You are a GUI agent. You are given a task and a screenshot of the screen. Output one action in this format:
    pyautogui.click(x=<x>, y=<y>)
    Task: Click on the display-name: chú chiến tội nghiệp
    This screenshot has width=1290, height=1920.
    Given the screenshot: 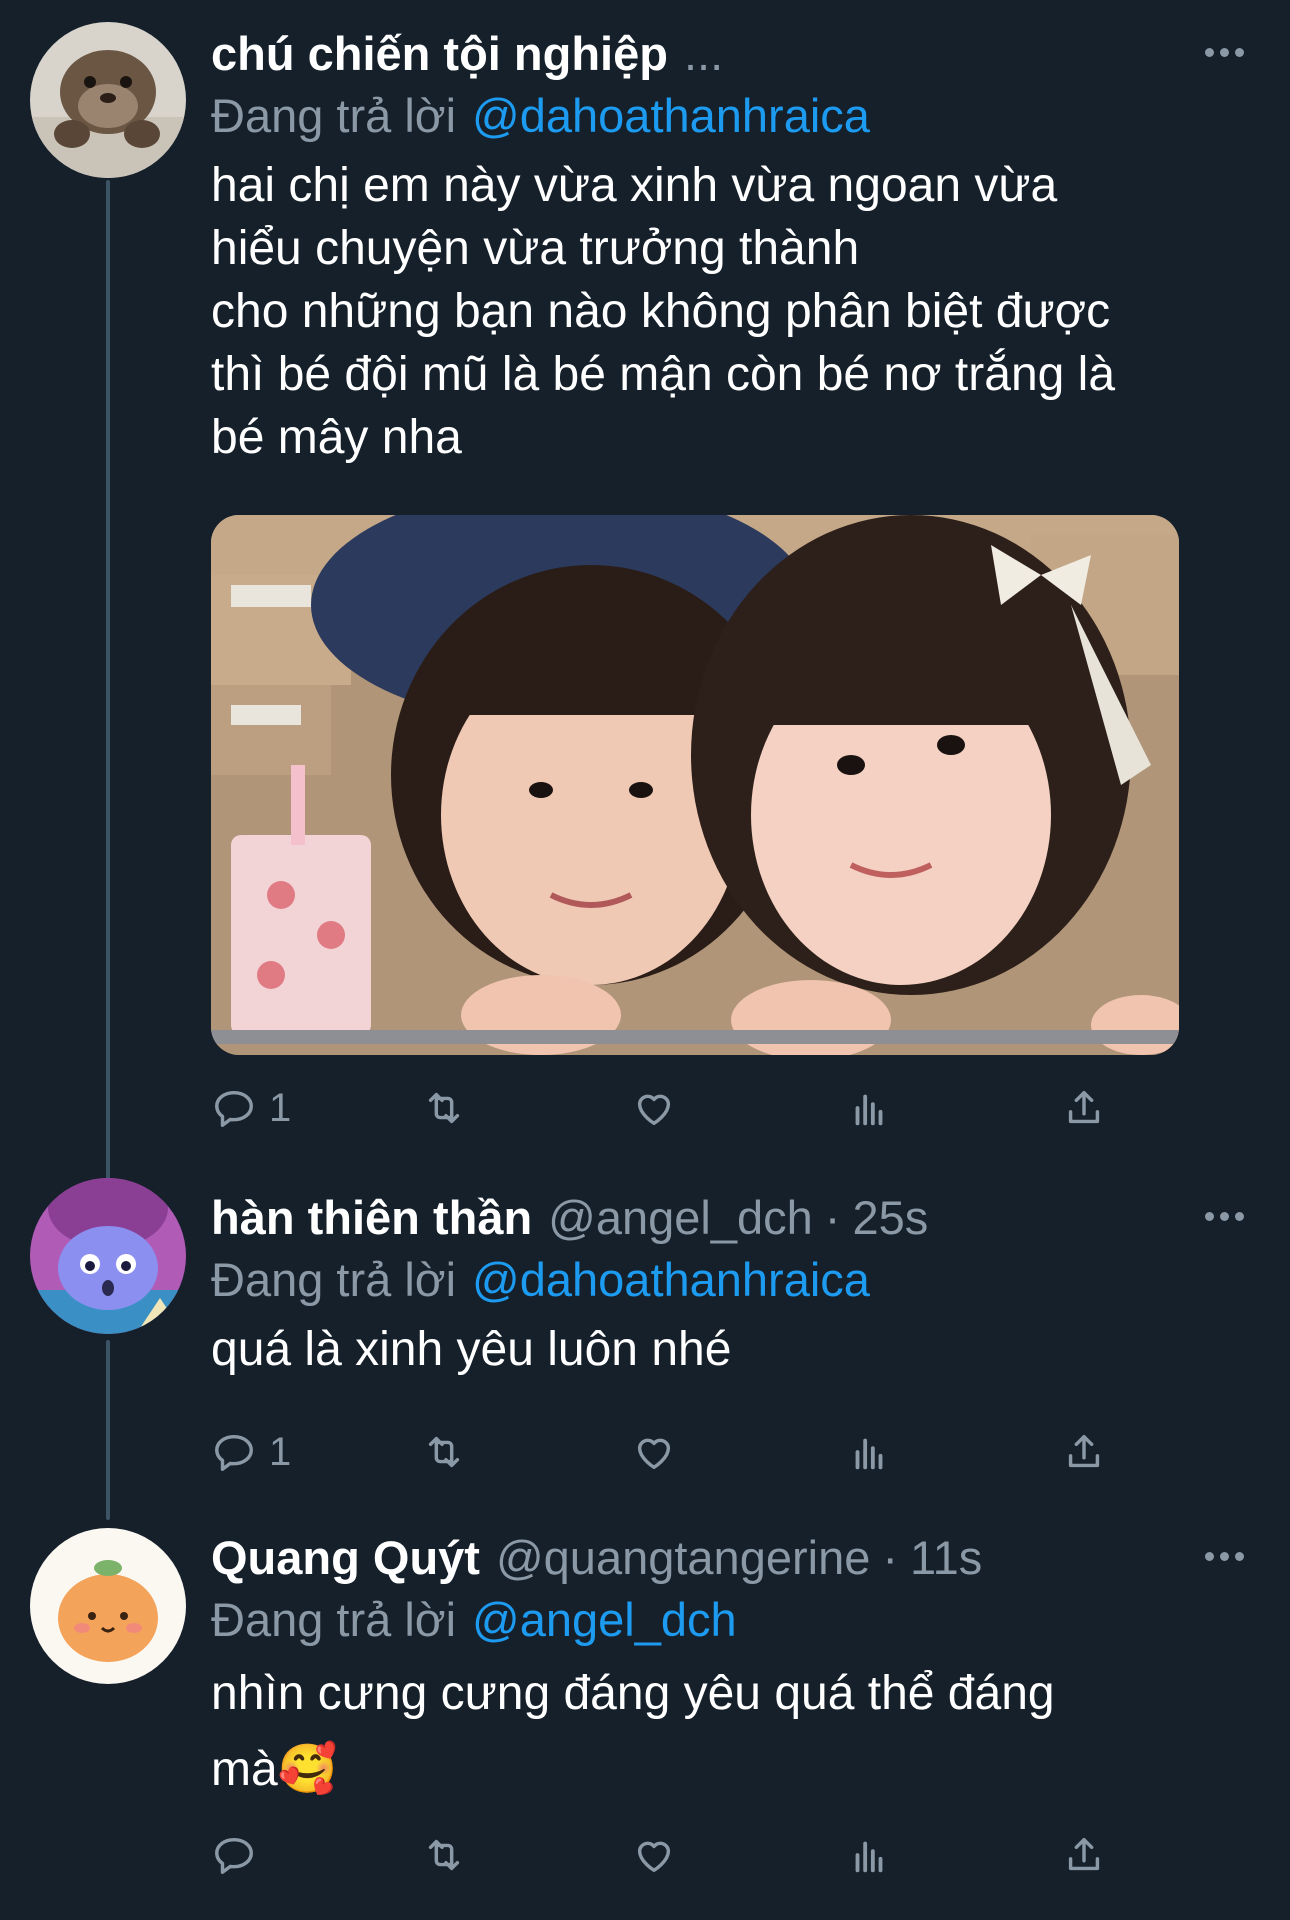 What is the action you would take?
    pyautogui.click(x=439, y=53)
    